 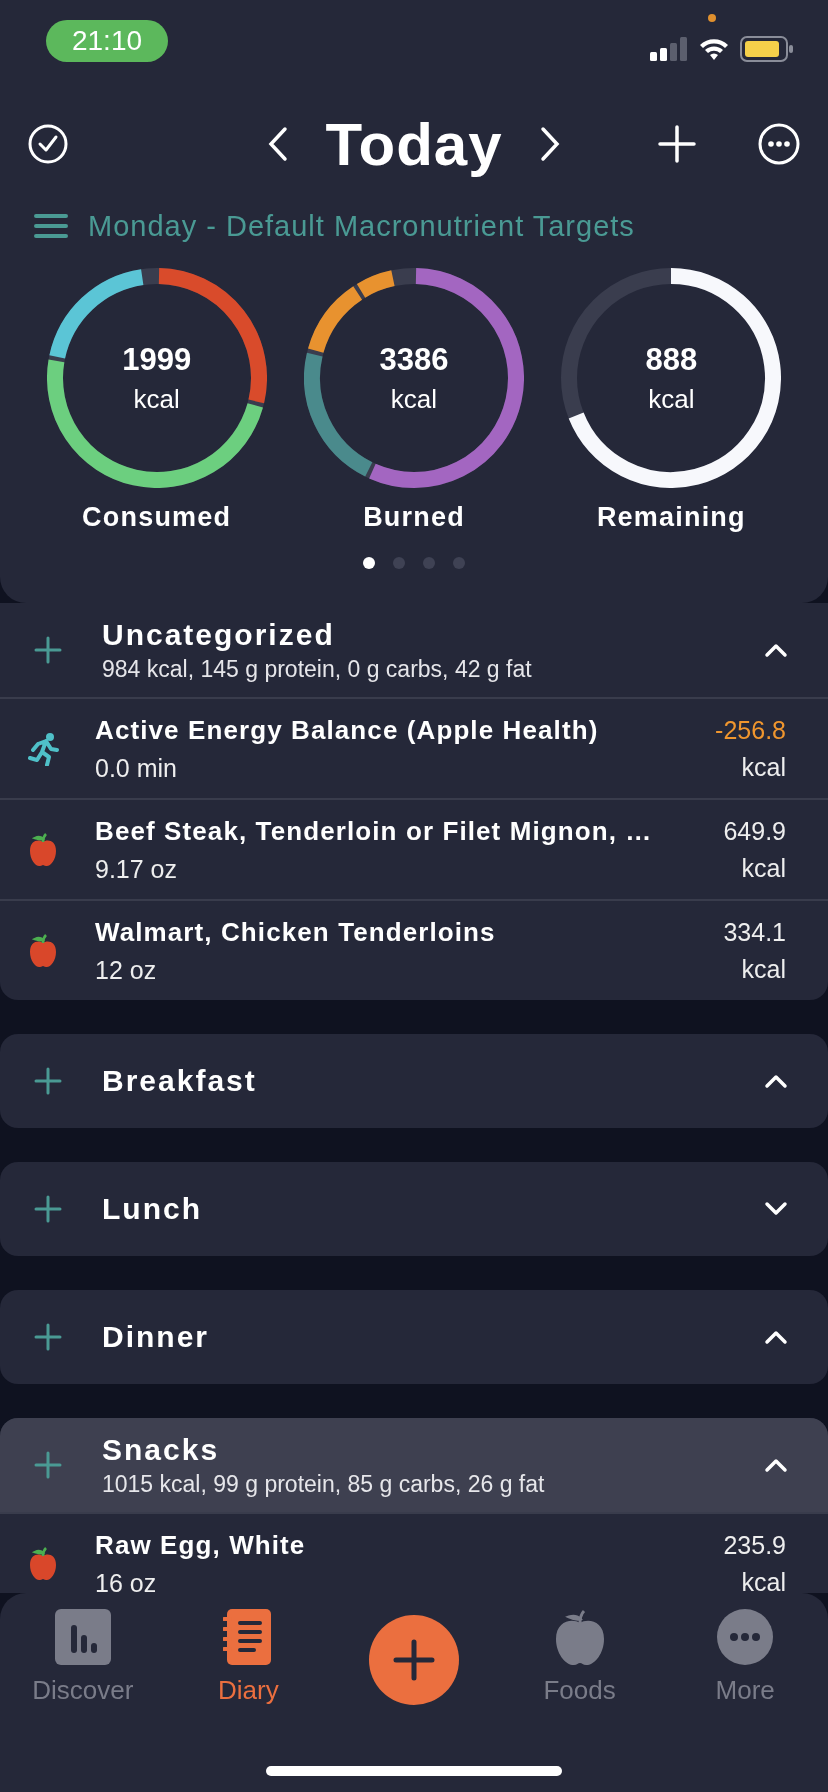 I want to click on previous-day-icon, so click(x=278, y=144).